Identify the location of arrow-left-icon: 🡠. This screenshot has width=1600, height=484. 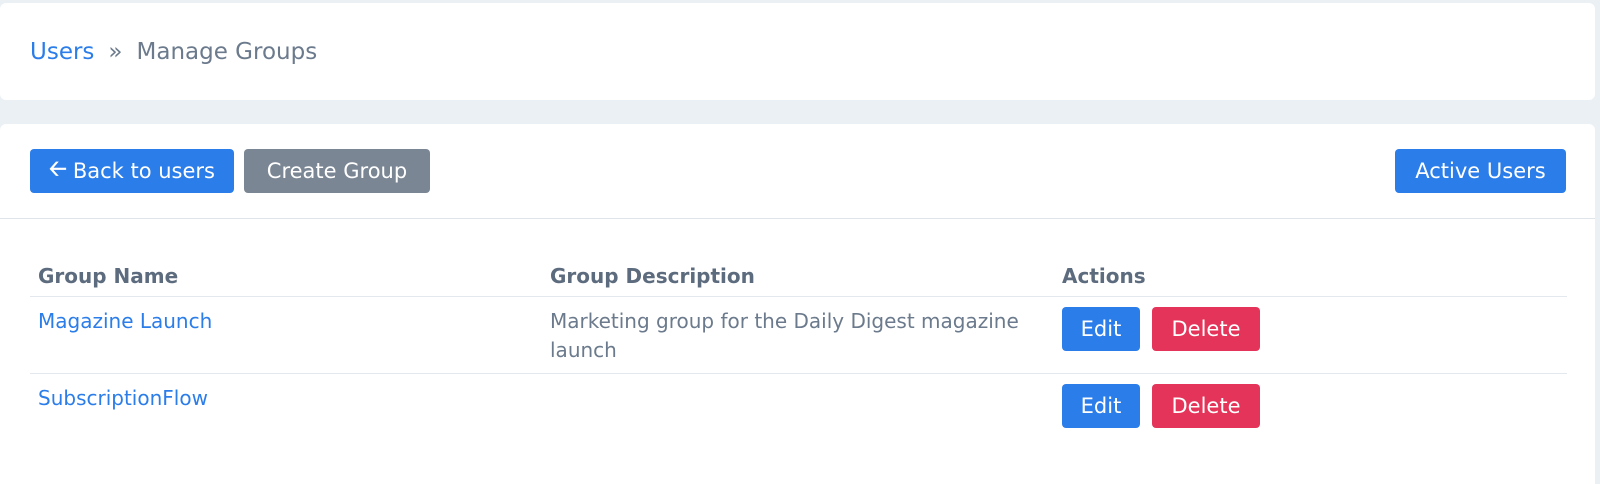
(58, 169).